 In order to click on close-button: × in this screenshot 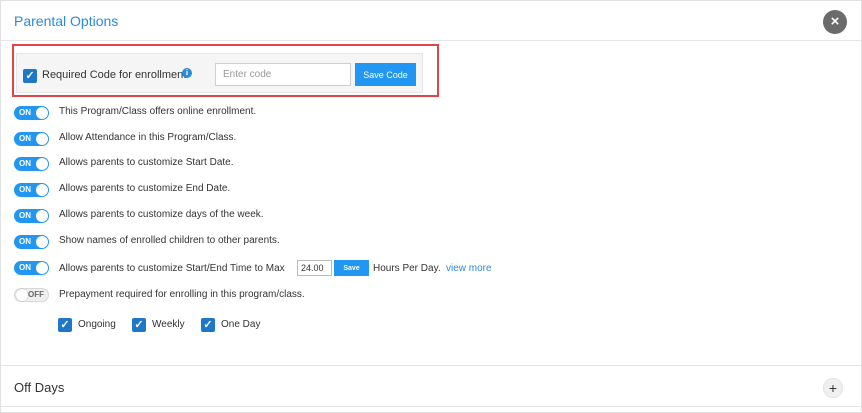, I will do `click(835, 22)`.